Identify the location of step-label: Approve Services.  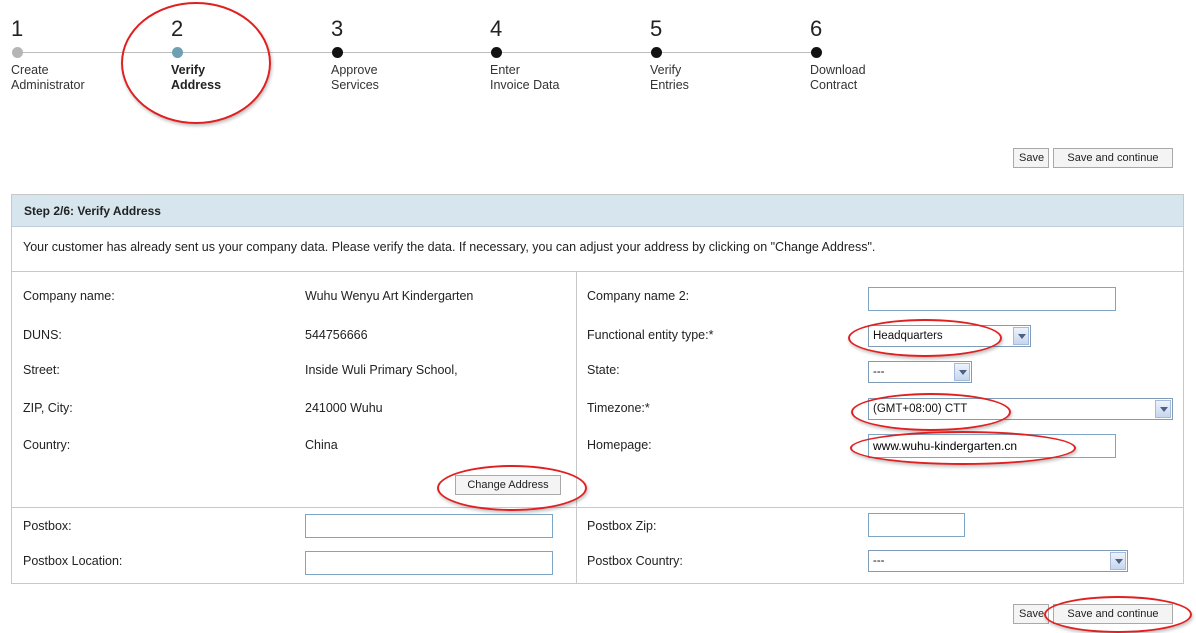
(355, 77).